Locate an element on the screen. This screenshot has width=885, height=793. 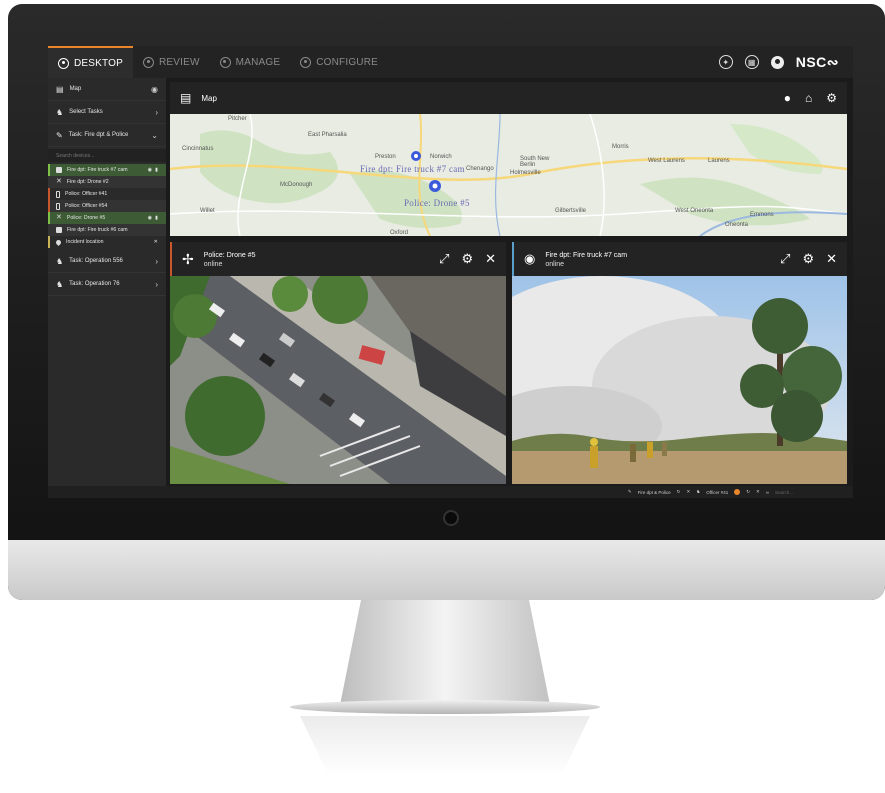
map-place-label: Laurens is located at coordinates (719, 161).